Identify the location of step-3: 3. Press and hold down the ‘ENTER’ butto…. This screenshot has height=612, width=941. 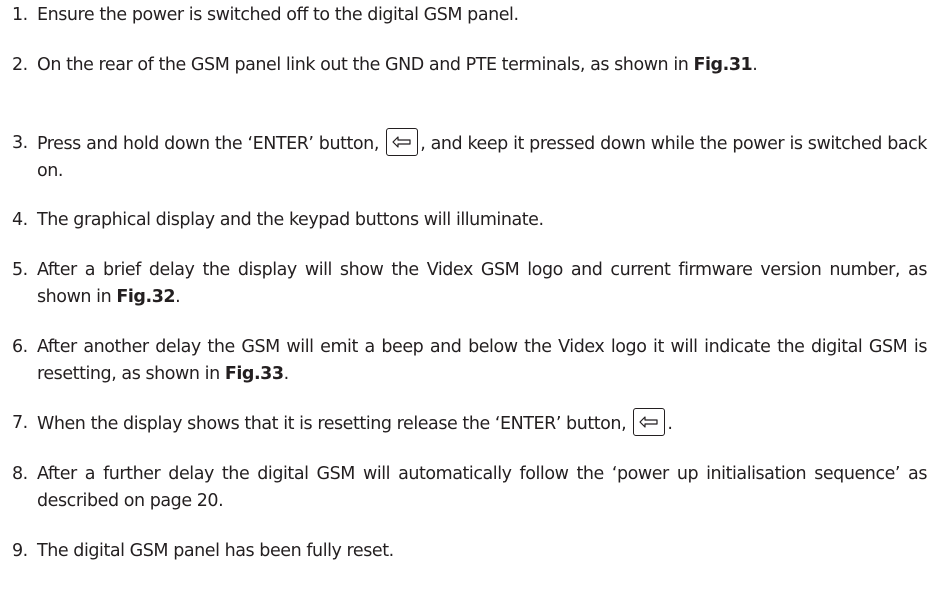
(469, 156).